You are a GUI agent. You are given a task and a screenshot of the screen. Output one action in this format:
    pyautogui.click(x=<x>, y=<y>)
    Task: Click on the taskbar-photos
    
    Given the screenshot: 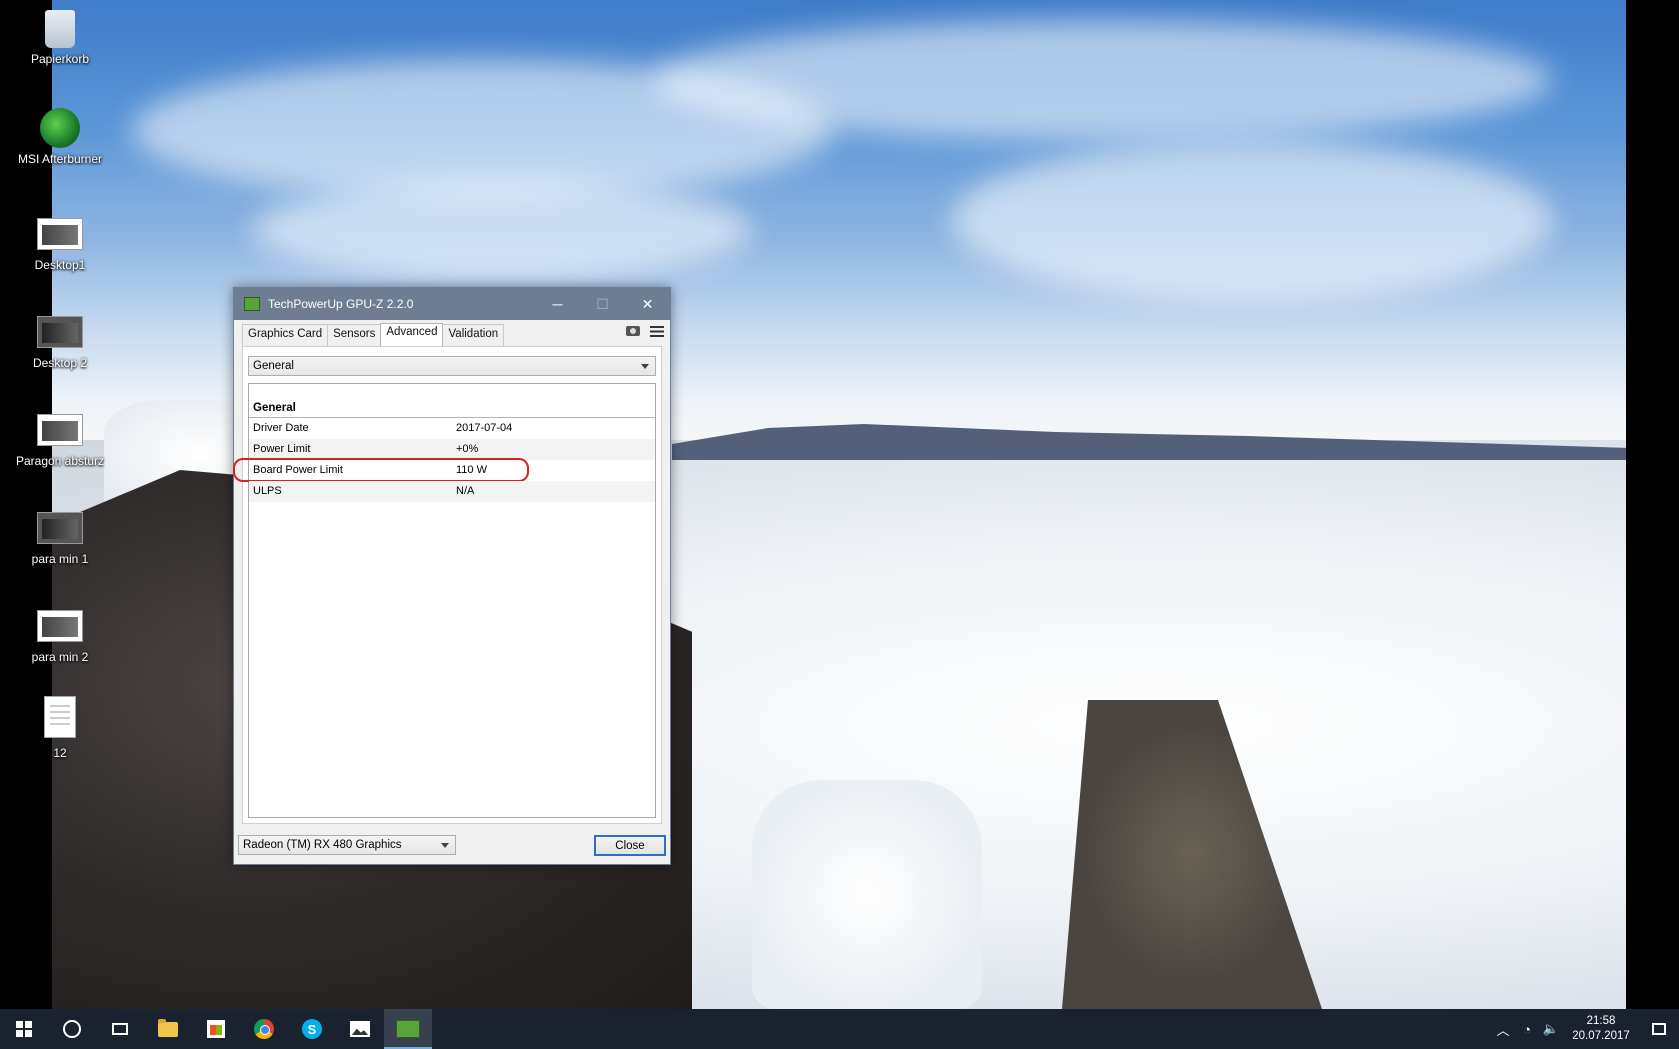 What is the action you would take?
    pyautogui.click(x=360, y=1029)
    